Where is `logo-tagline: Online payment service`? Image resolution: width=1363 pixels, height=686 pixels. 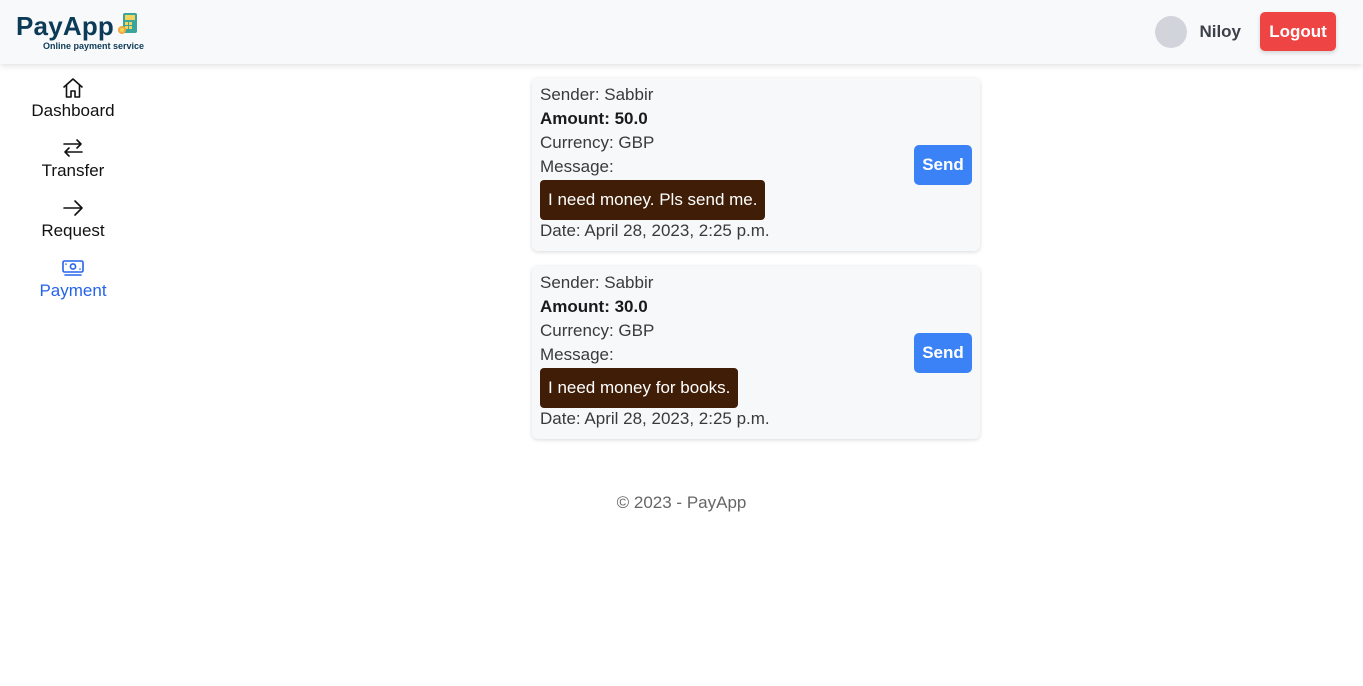 logo-tagline: Online payment service is located at coordinates (94, 46).